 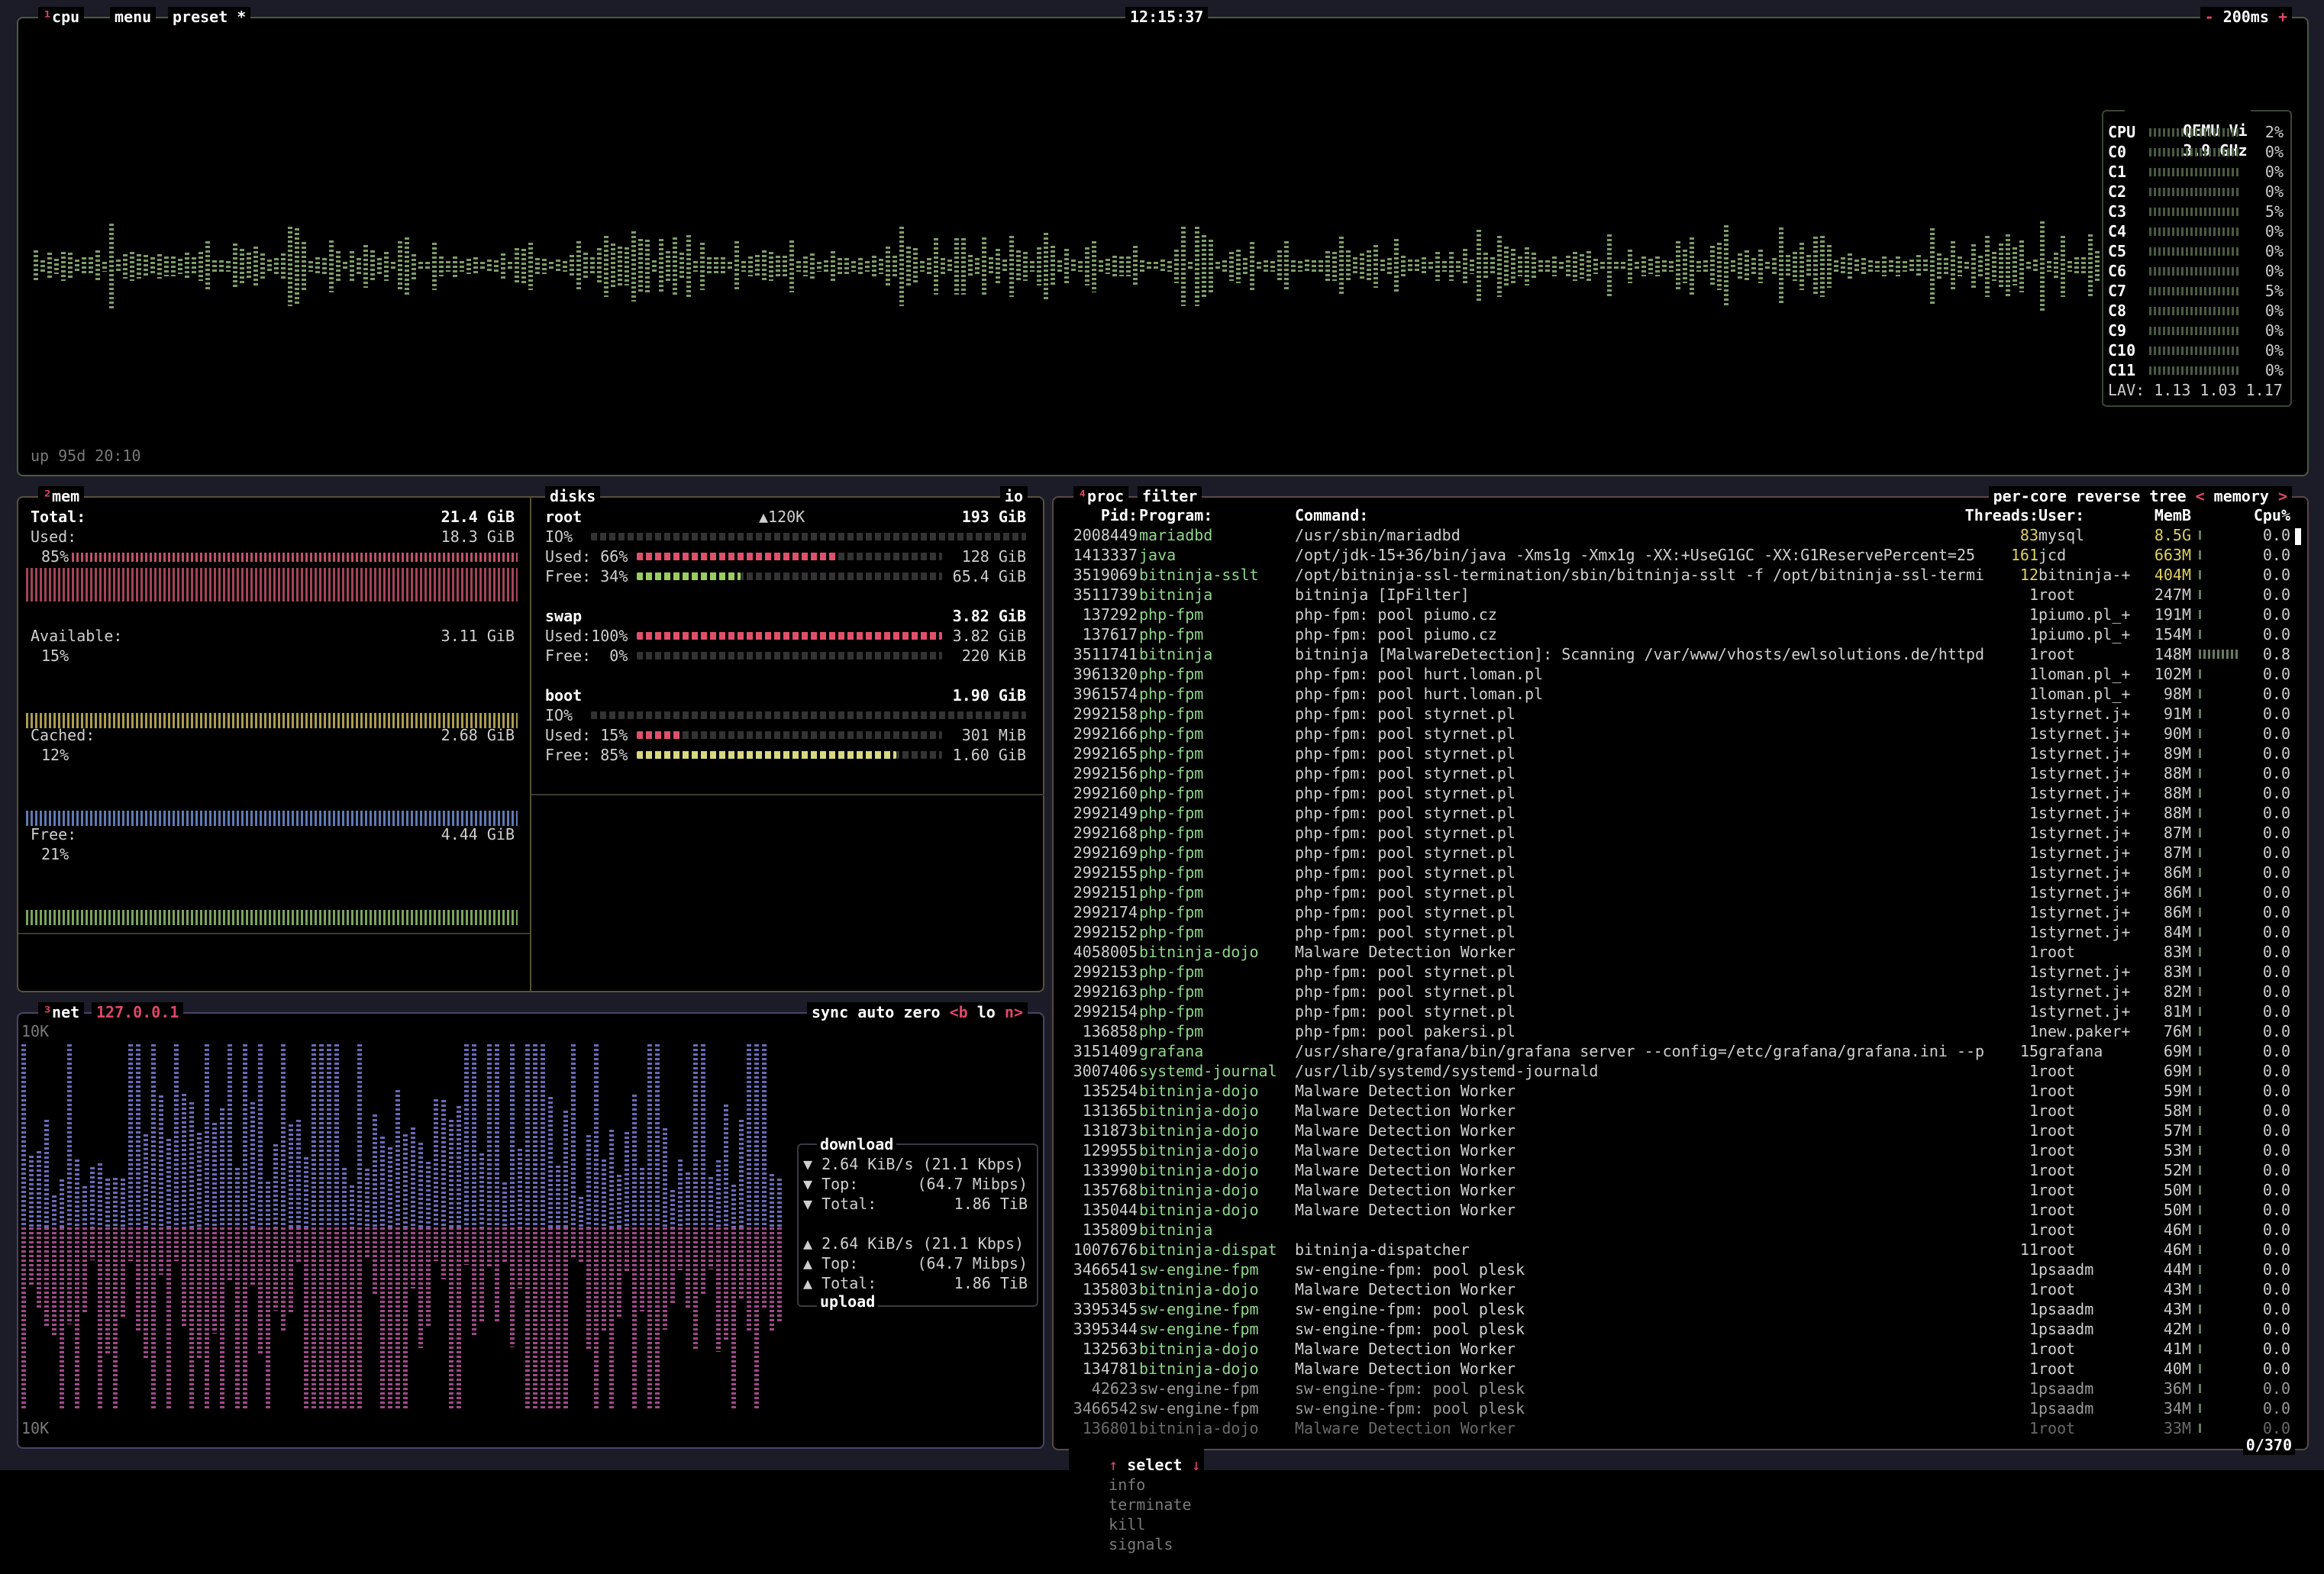 I want to click on col-pid: Pid:, so click(x=1099, y=515).